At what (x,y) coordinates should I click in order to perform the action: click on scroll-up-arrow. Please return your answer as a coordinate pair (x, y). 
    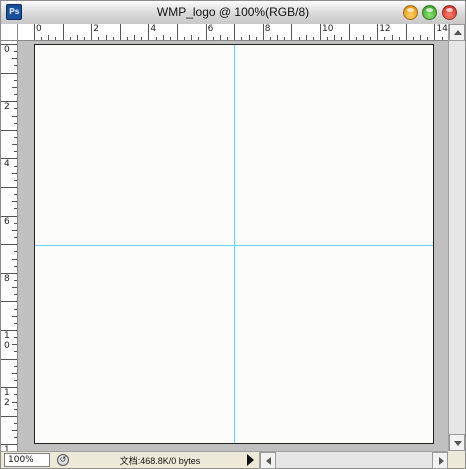
    Looking at the image, I should click on (457, 32).